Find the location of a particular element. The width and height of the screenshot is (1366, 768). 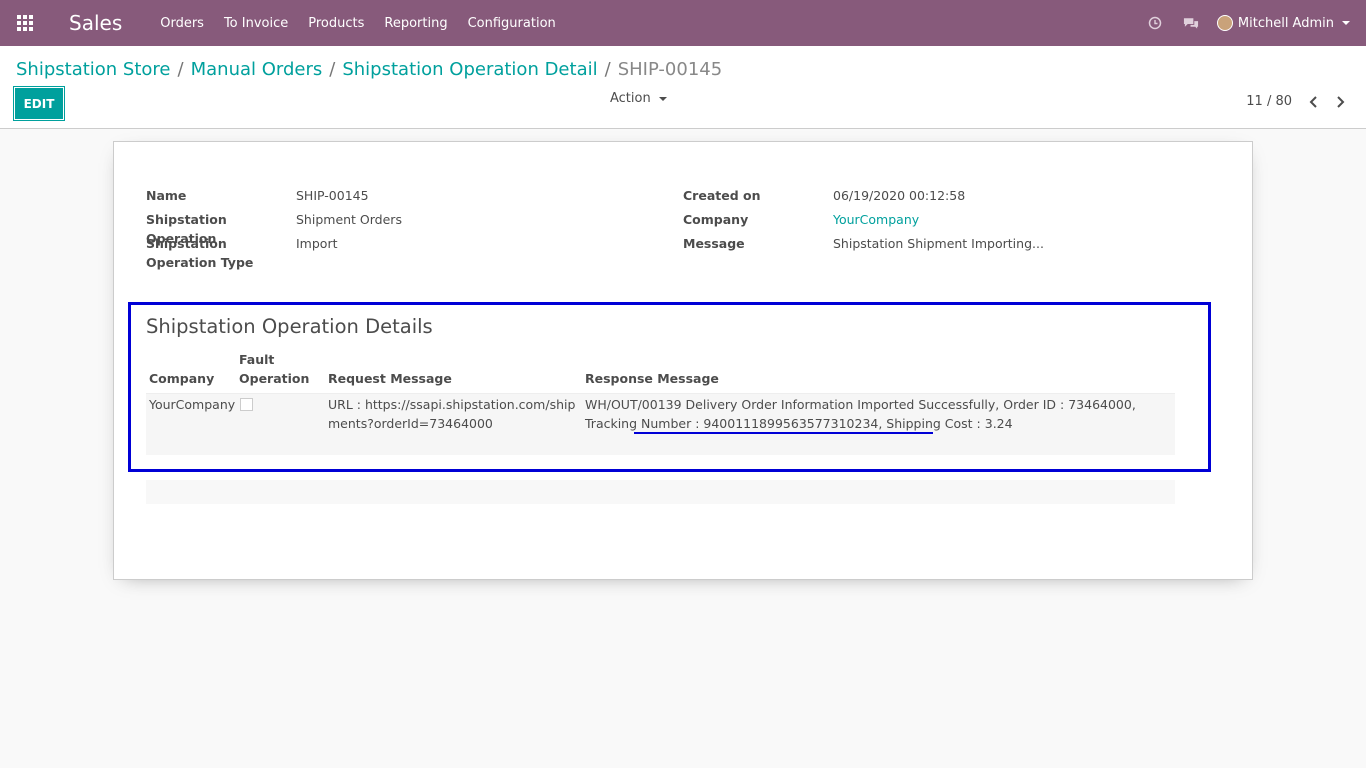

menu-to-invoice: To Invoice is located at coordinates (256, 23).